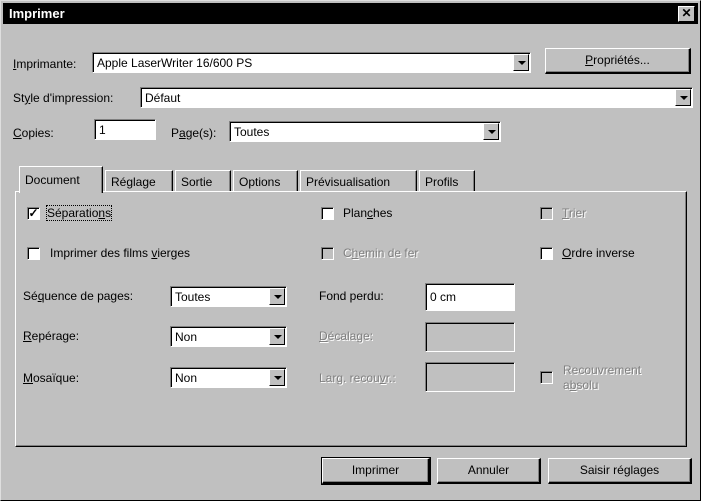 The width and height of the screenshot is (701, 501). What do you see at coordinates (175, 63) in the screenshot?
I see `printer-value: Apple LaserWriter 16/600 PS` at bounding box center [175, 63].